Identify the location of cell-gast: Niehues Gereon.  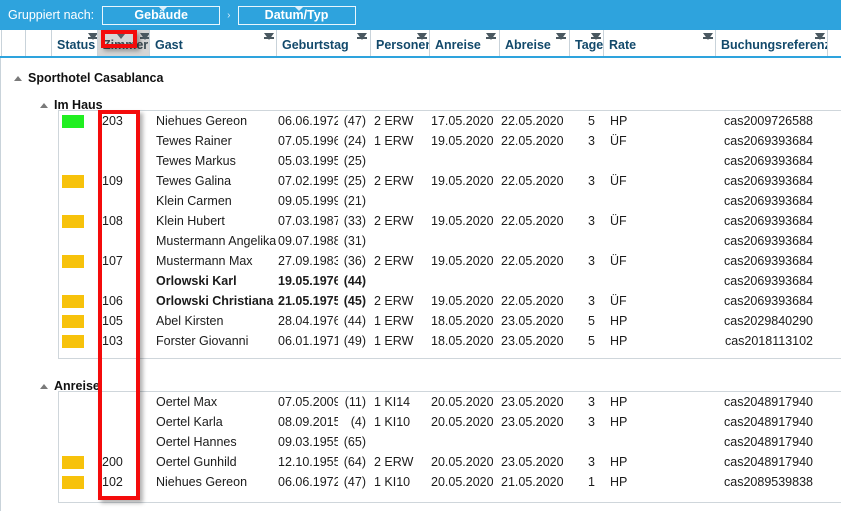
(202, 482).